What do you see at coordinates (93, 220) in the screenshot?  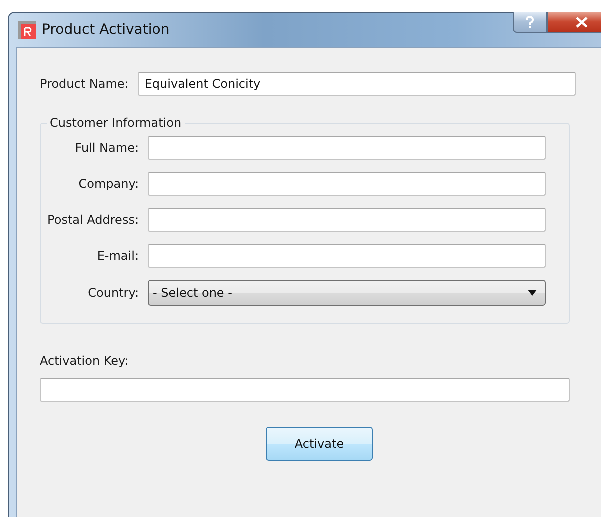 I see `field-label: Postal Address:` at bounding box center [93, 220].